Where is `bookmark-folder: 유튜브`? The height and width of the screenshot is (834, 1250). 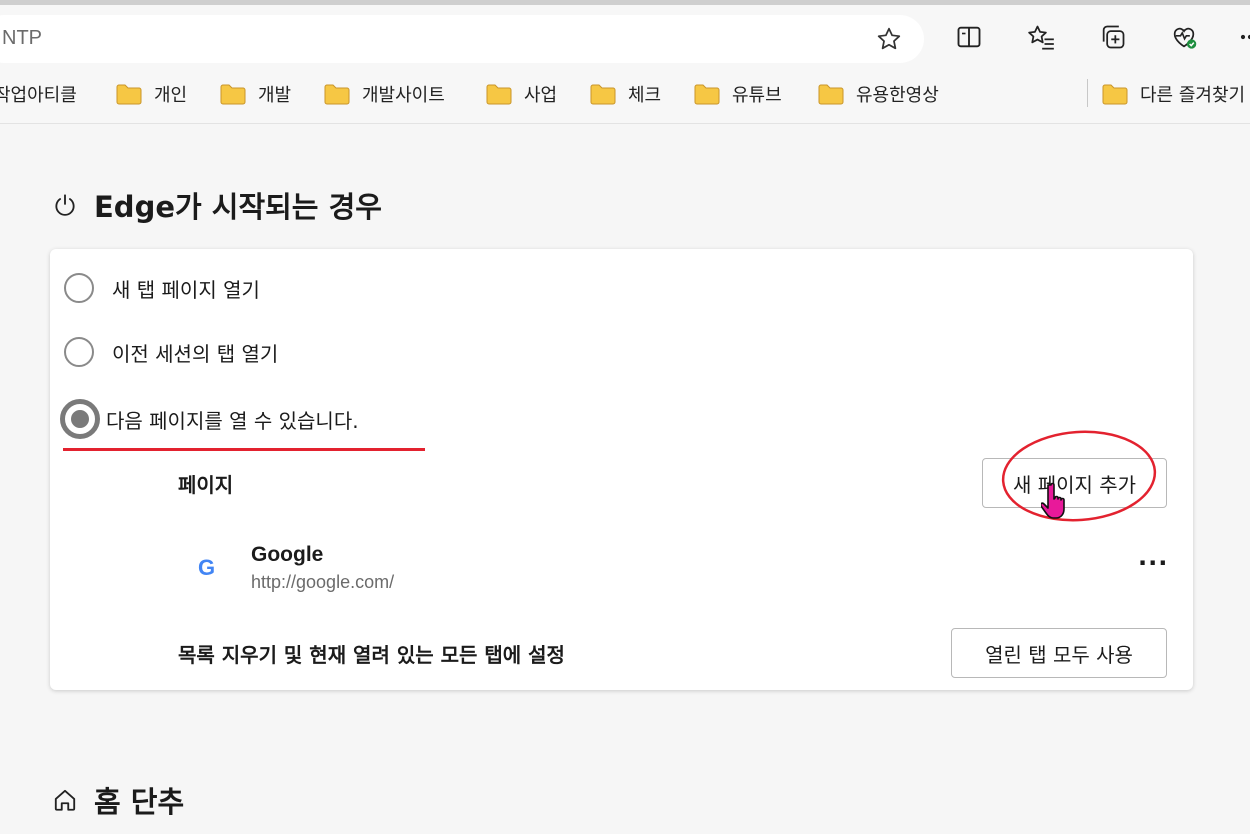
bookmark-folder: 유튜브 is located at coordinates (738, 94).